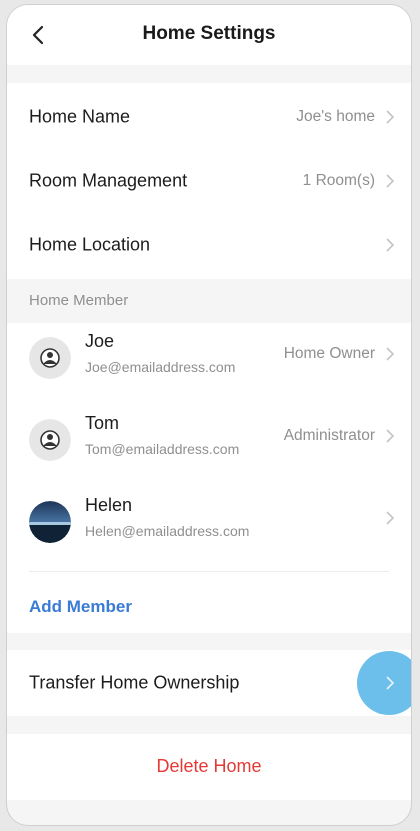  What do you see at coordinates (209, 245) in the screenshot?
I see `home-location-row: Home Location` at bounding box center [209, 245].